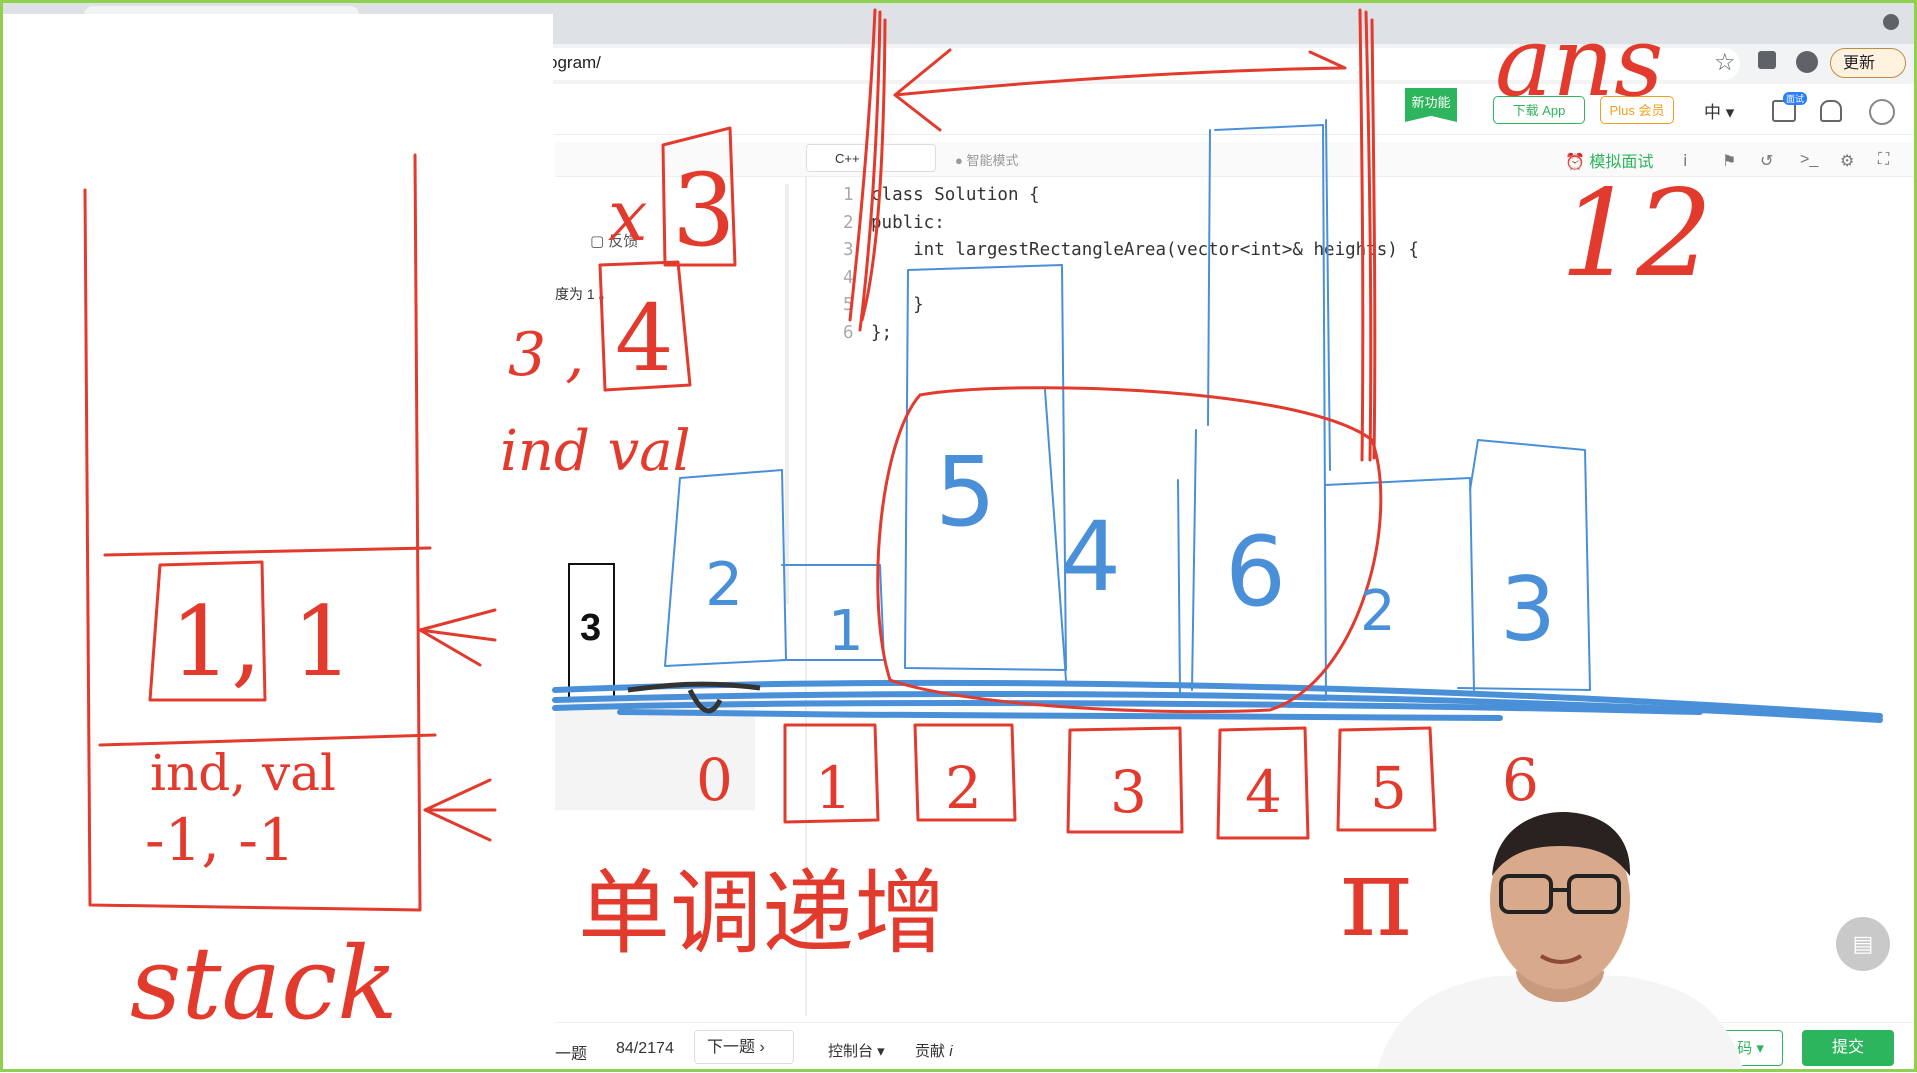 The width and height of the screenshot is (1917, 1073). I want to click on ans-value: 12, so click(1636, 234).